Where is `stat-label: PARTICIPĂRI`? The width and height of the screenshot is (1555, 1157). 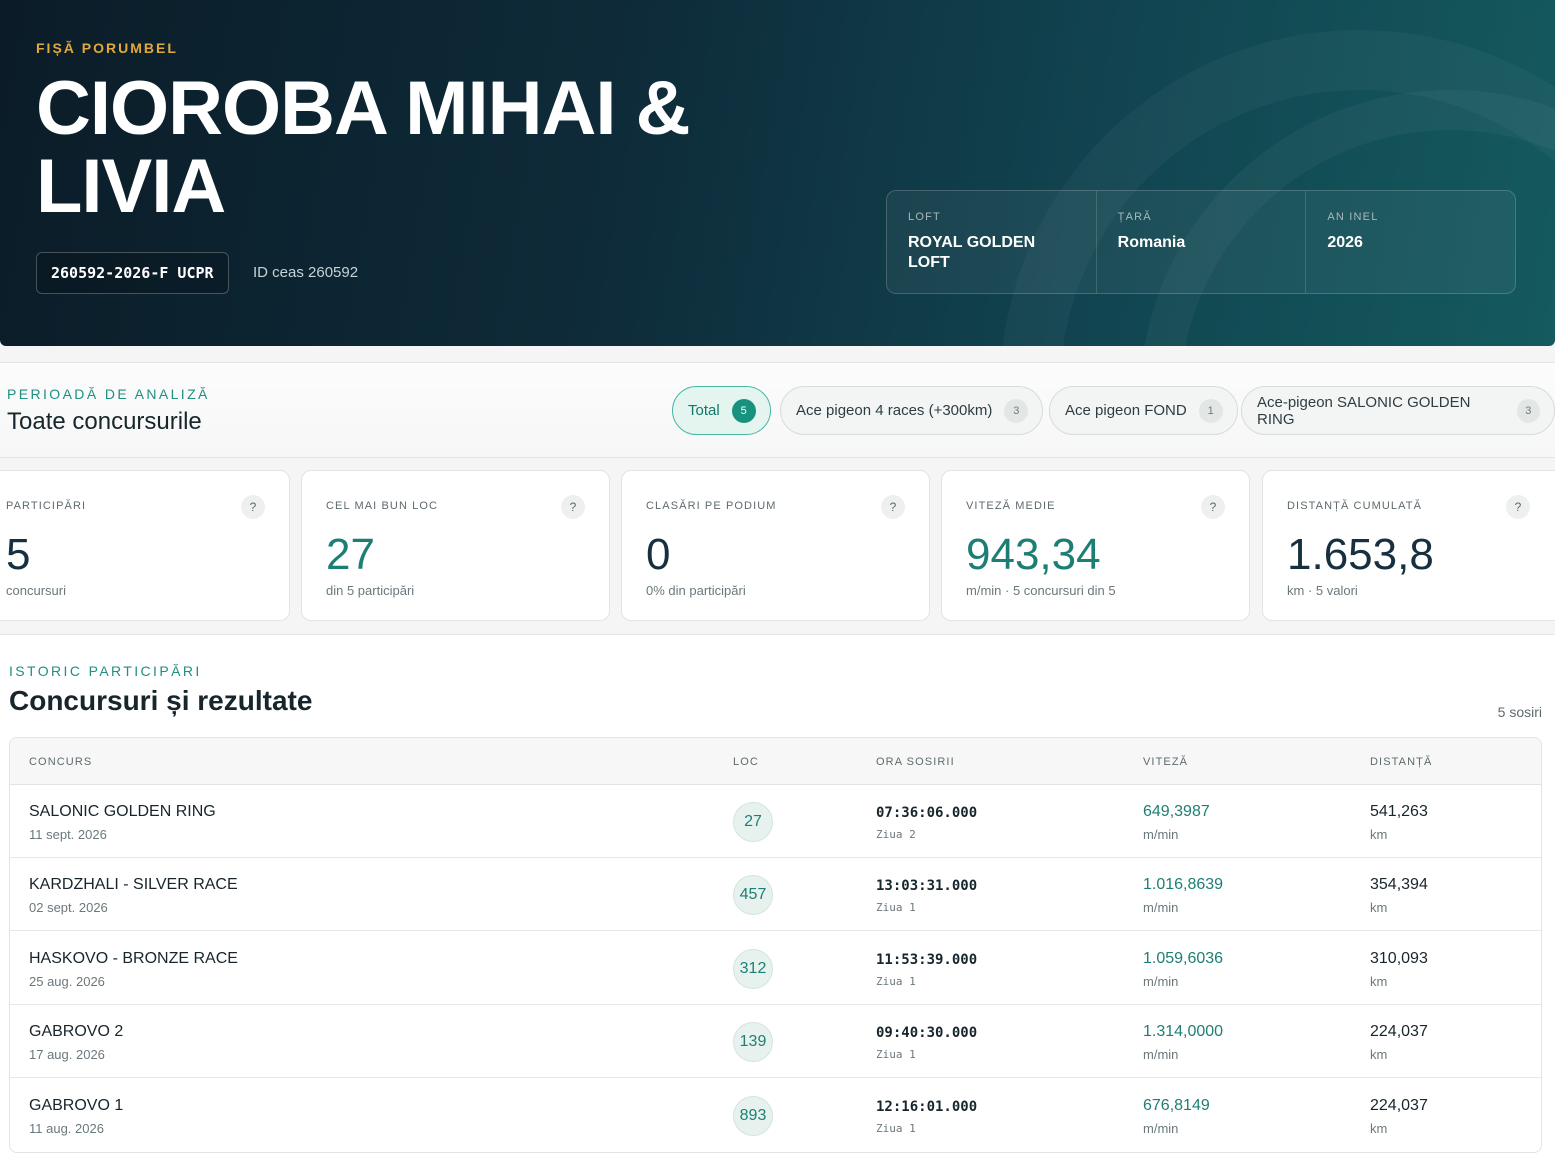 stat-label: PARTICIPĂRI is located at coordinates (46, 506).